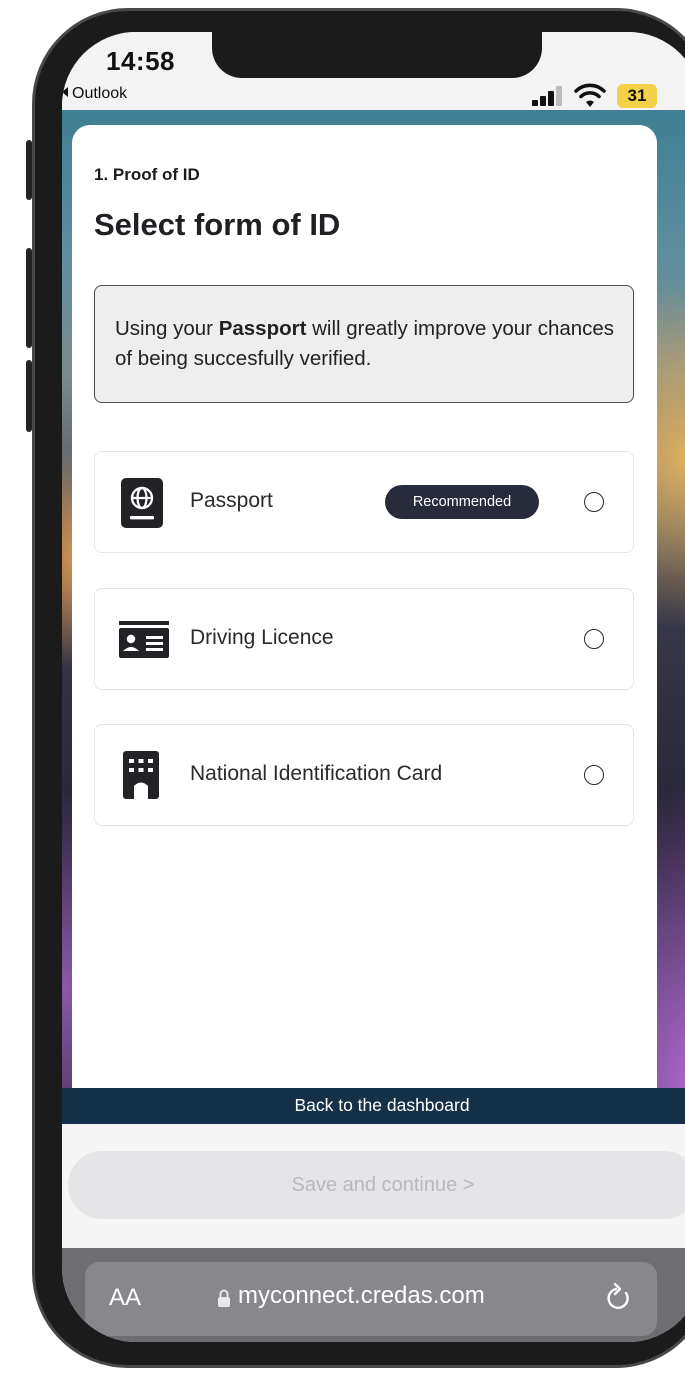  What do you see at coordinates (590, 95) in the screenshot?
I see `wifi-icon` at bounding box center [590, 95].